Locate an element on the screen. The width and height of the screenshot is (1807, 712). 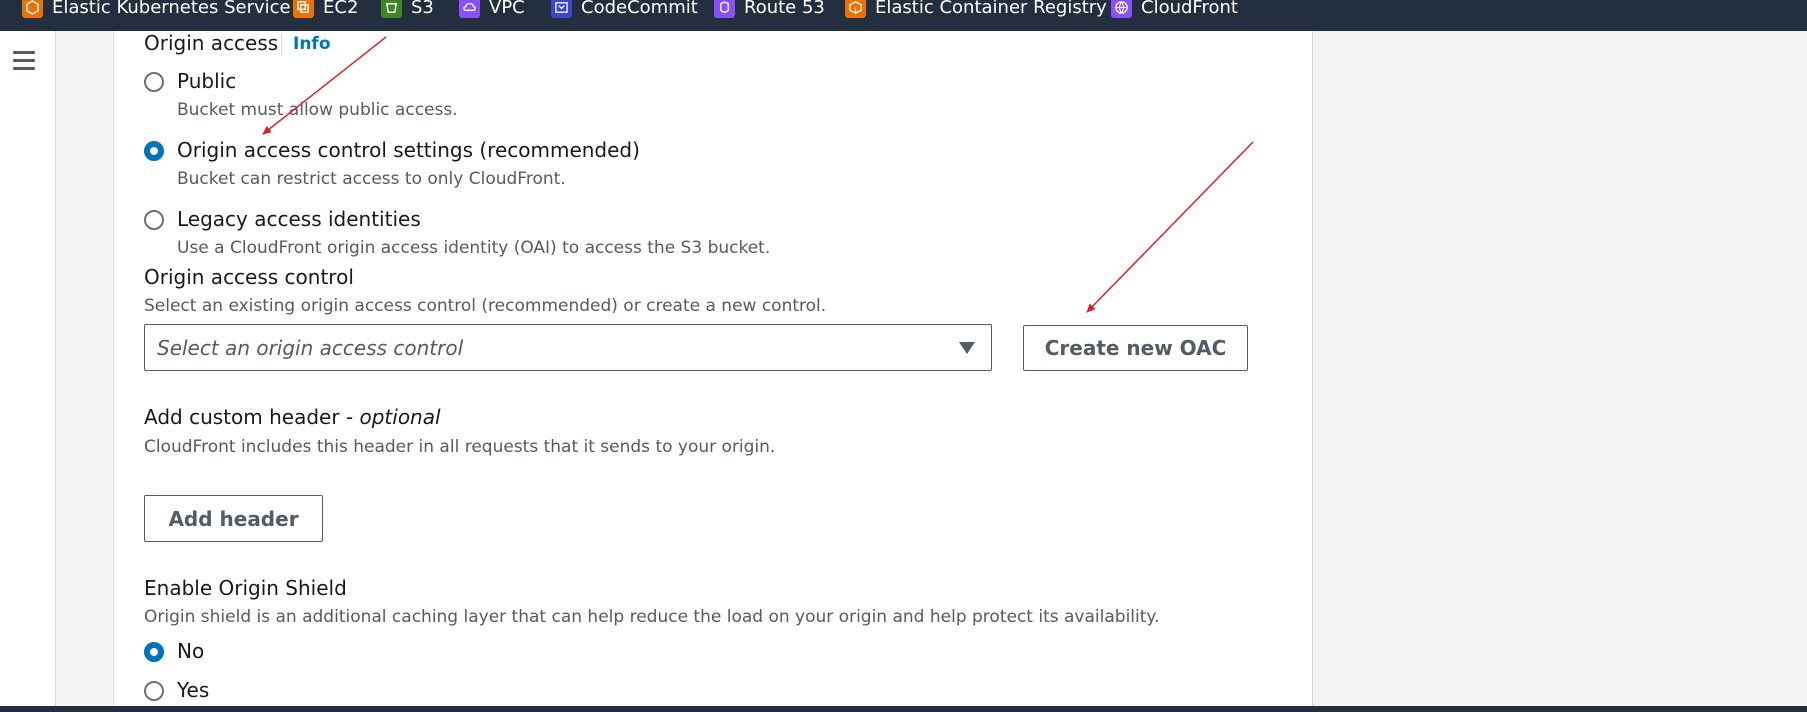
favorite-label: Elastic Kubernetes Service is located at coordinates (171, 9).